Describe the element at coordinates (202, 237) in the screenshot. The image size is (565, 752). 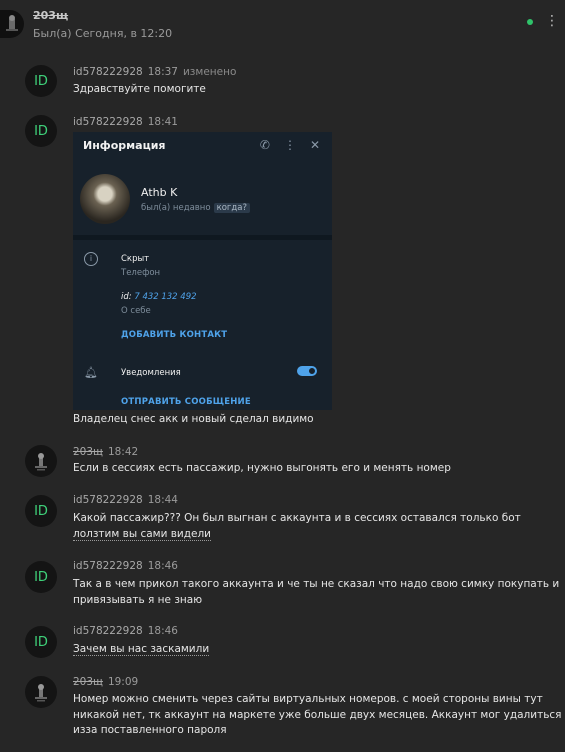
I see `divider` at that location.